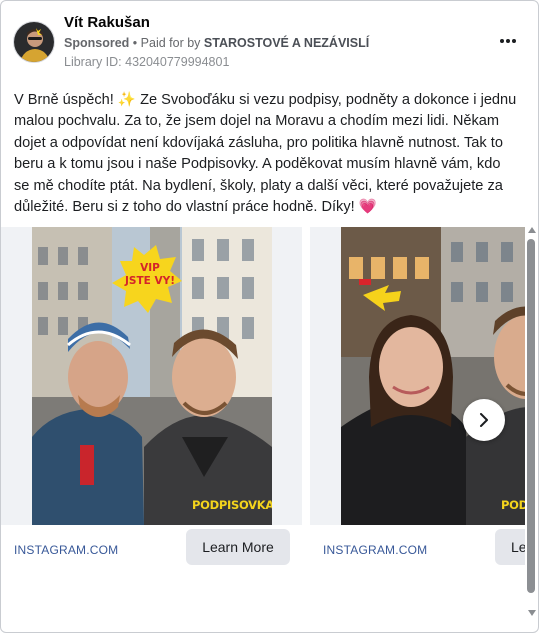 The height and width of the screenshot is (633, 539). I want to click on vip-badge: VIP JSTE VY!, so click(150, 275).